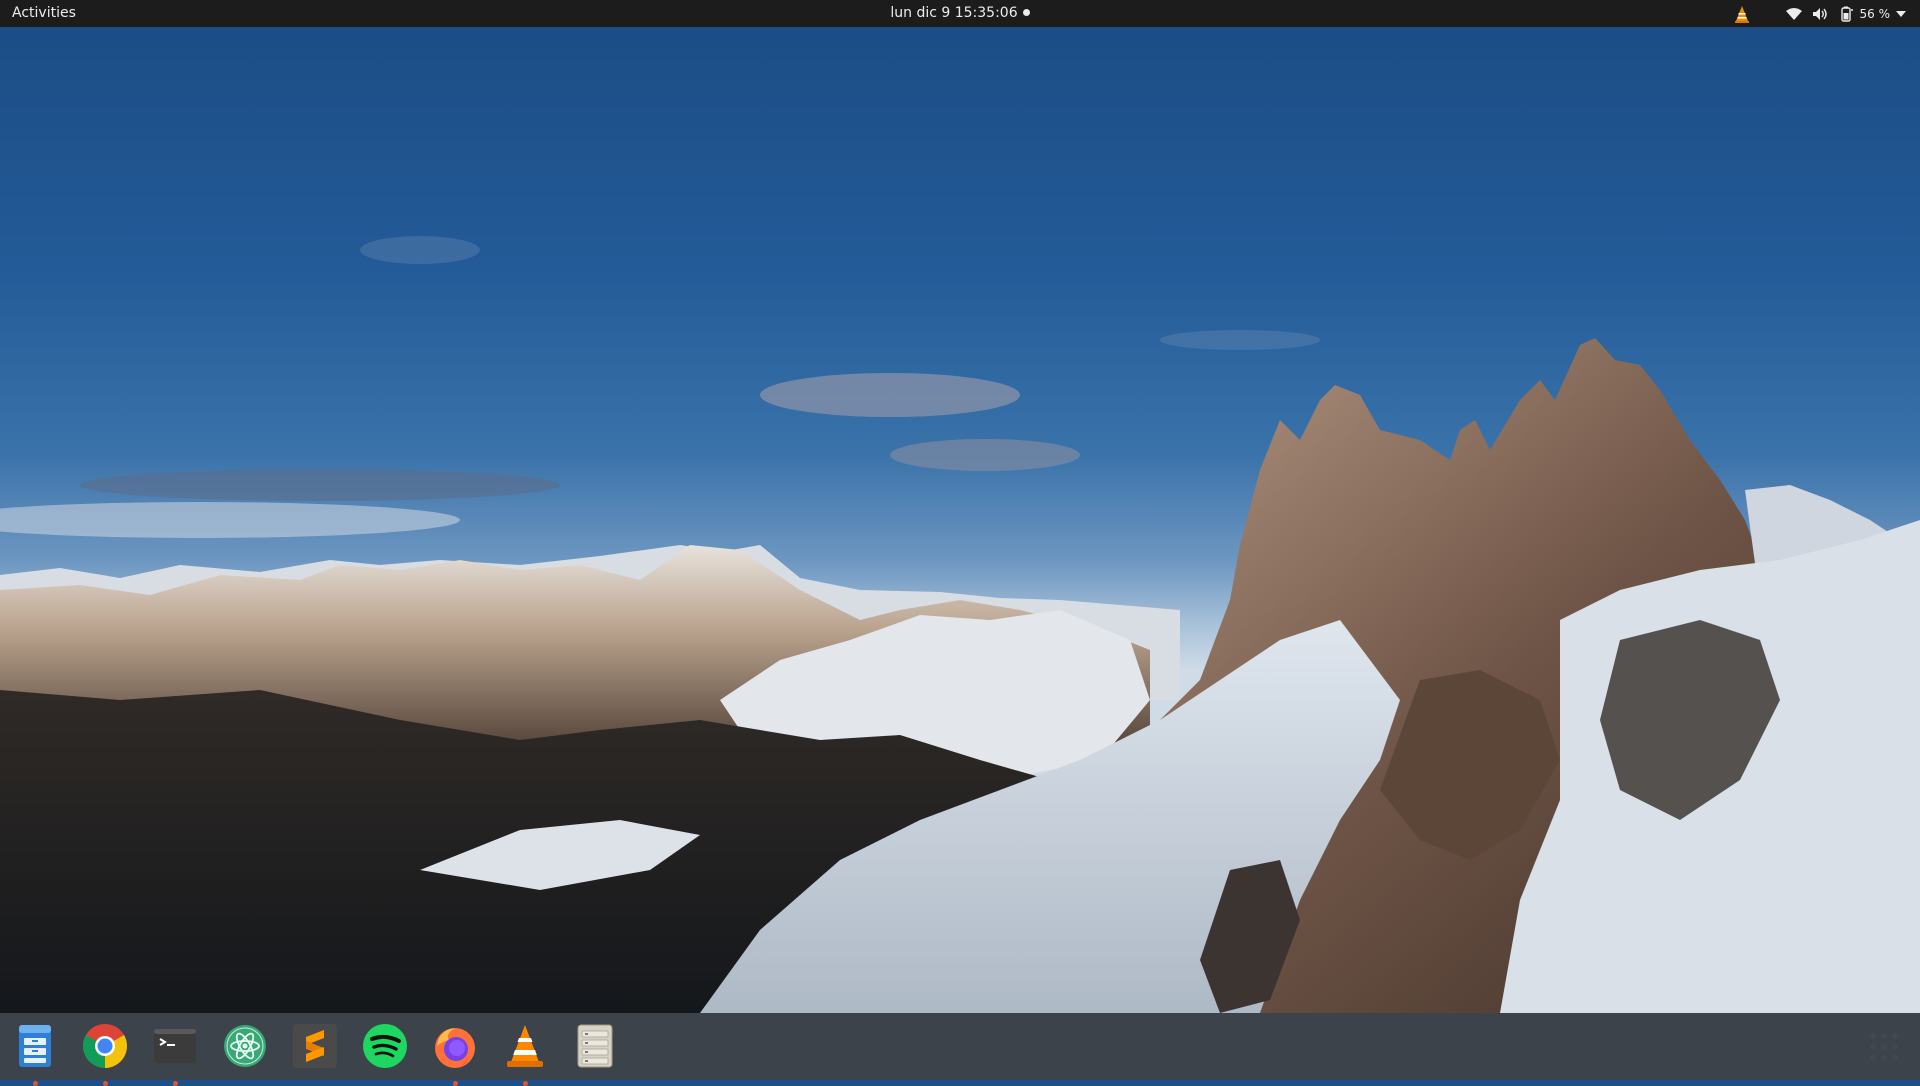 Image resolution: width=1920 pixels, height=1086 pixels. Describe the element at coordinates (175, 1046) in the screenshot. I see `terminal-icon` at that location.